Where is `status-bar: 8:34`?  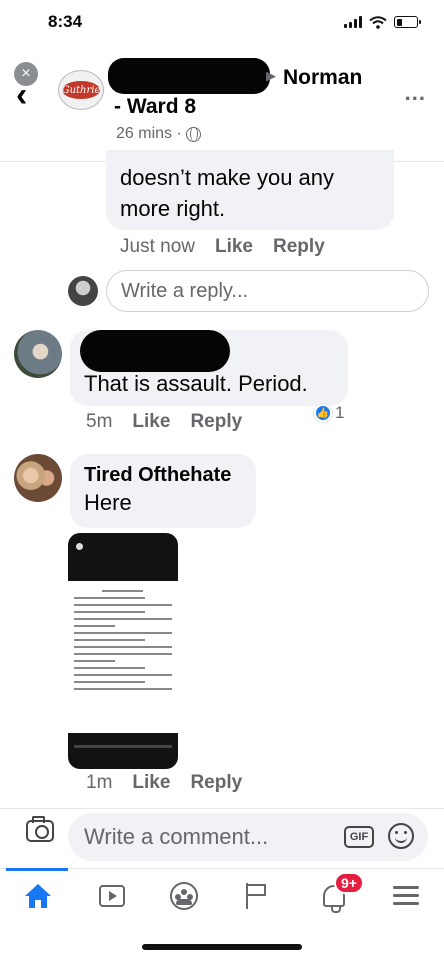
status-bar: 8:34 is located at coordinates (222, 22).